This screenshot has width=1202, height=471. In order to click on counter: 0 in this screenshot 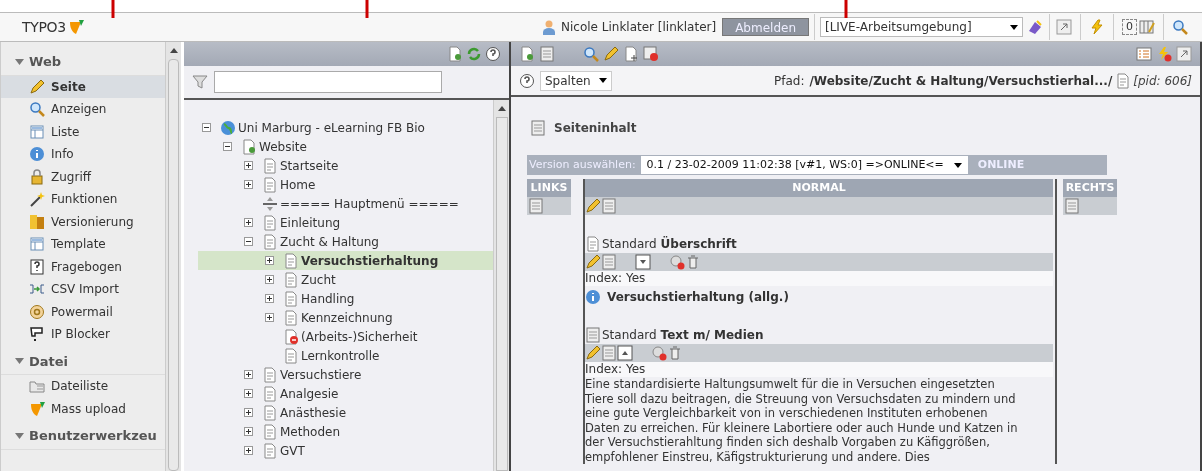, I will do `click(1129, 27)`.